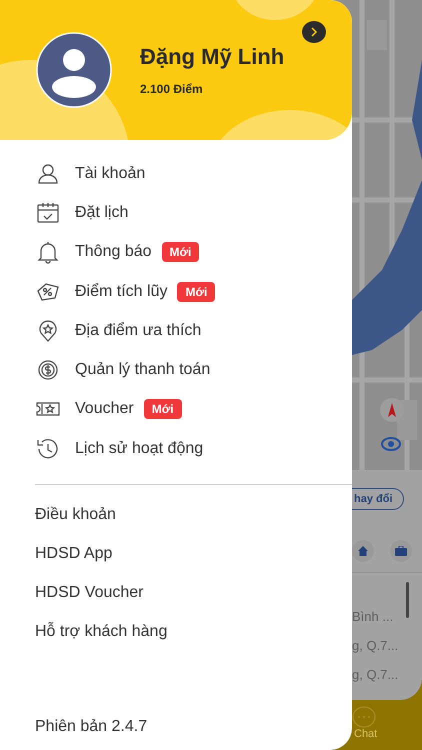 The image size is (422, 750). I want to click on menu-link: HDSD App, so click(193, 554).